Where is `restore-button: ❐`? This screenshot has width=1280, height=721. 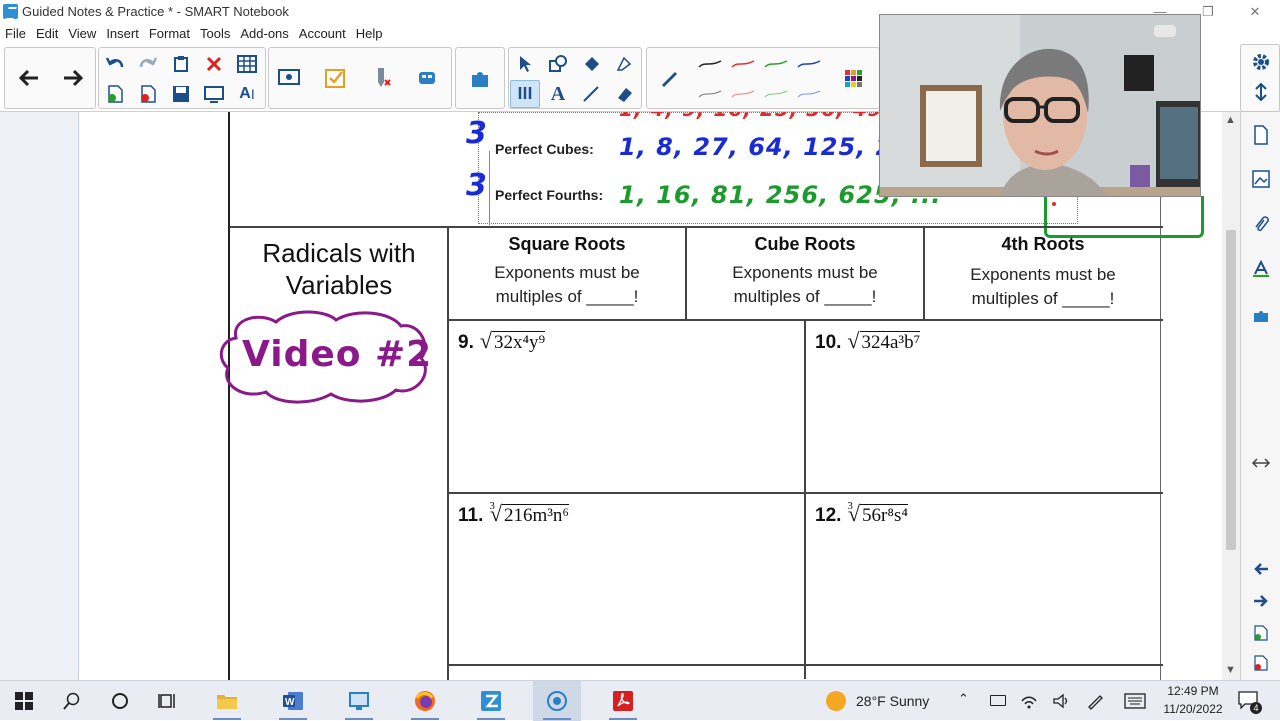 restore-button: ❐ is located at coordinates (1208, 12).